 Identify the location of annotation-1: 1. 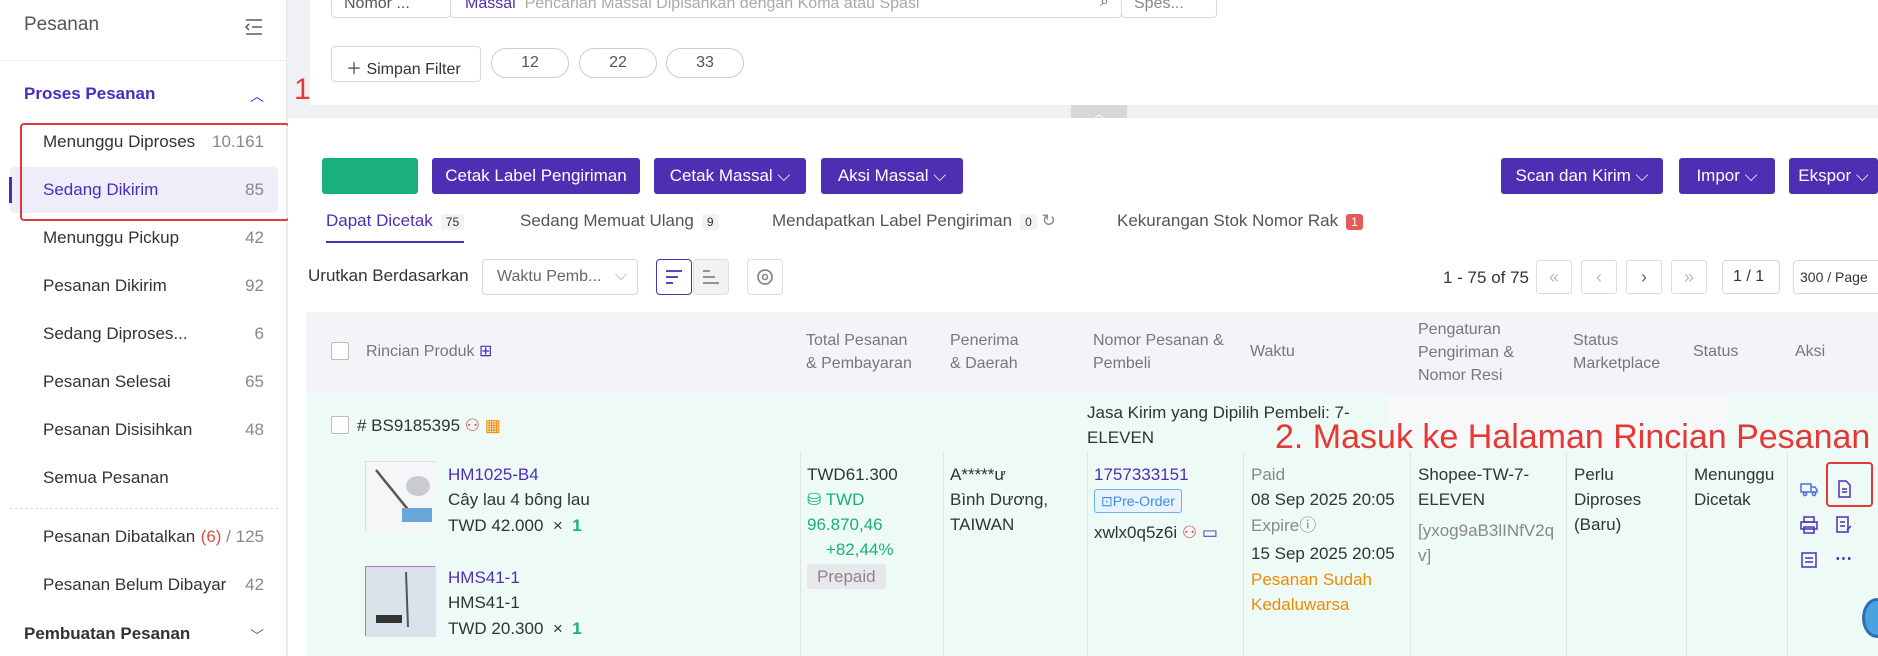
(302, 89).